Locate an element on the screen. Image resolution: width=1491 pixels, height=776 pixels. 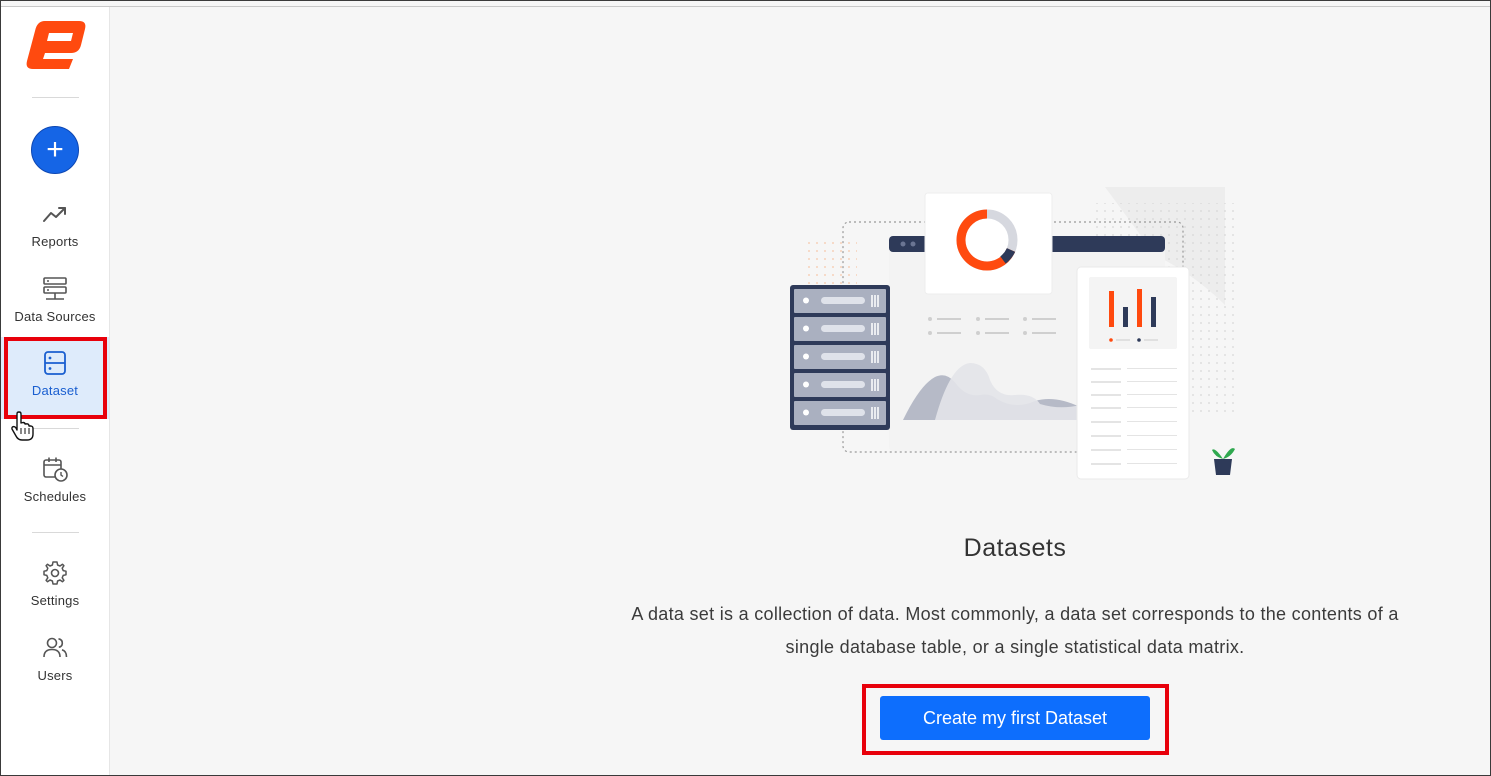
sidebar-item-label: Settings is located at coordinates (55, 600).